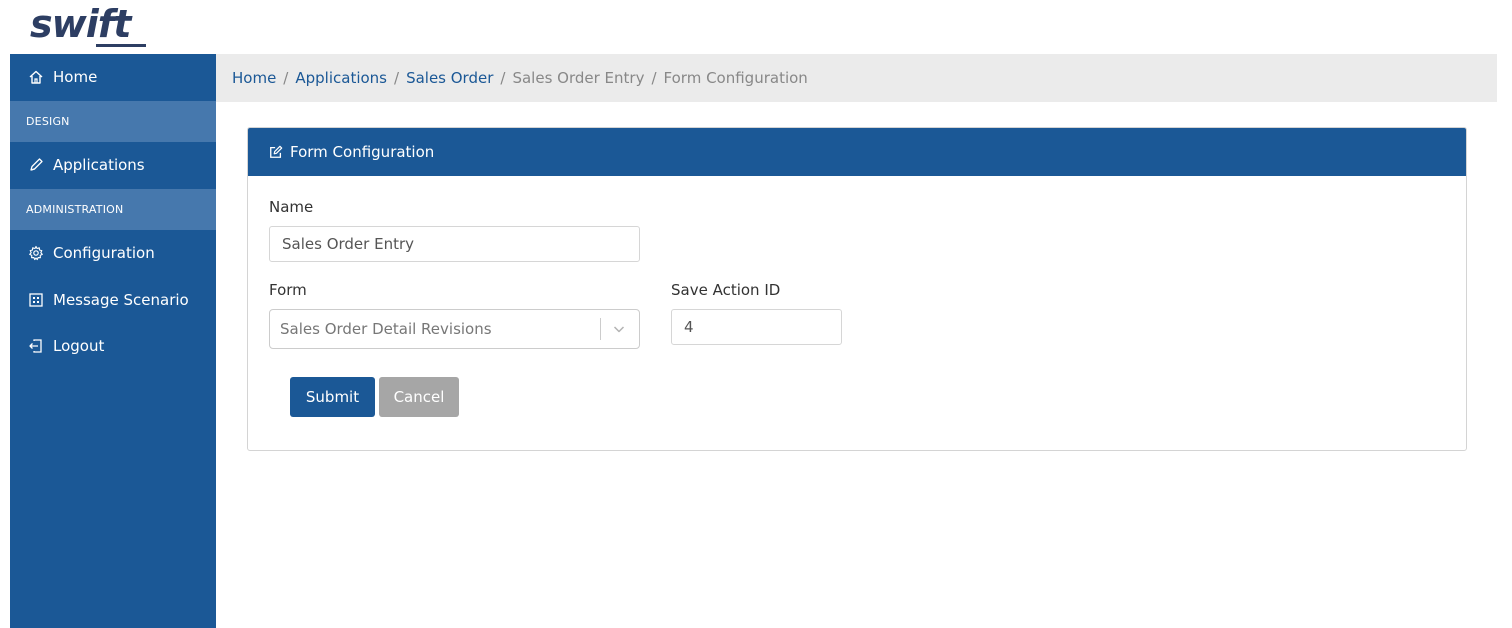  I want to click on submit-button: Submit, so click(332, 397).